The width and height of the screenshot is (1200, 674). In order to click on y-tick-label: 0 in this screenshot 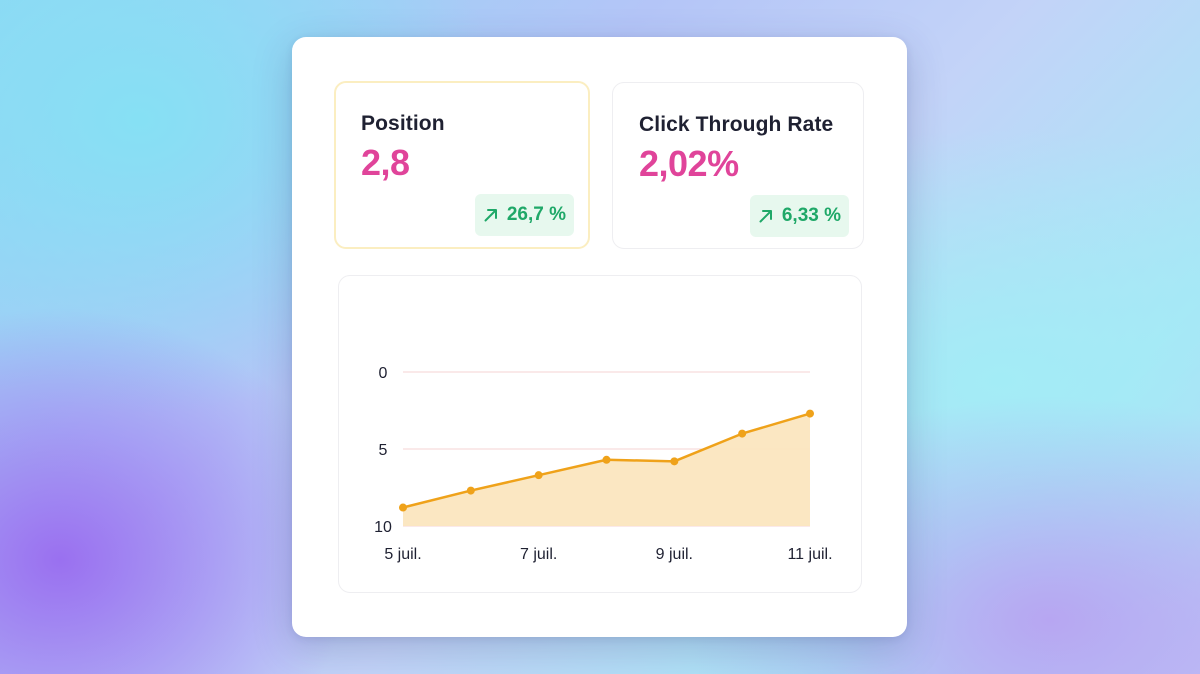, I will do `click(383, 373)`.